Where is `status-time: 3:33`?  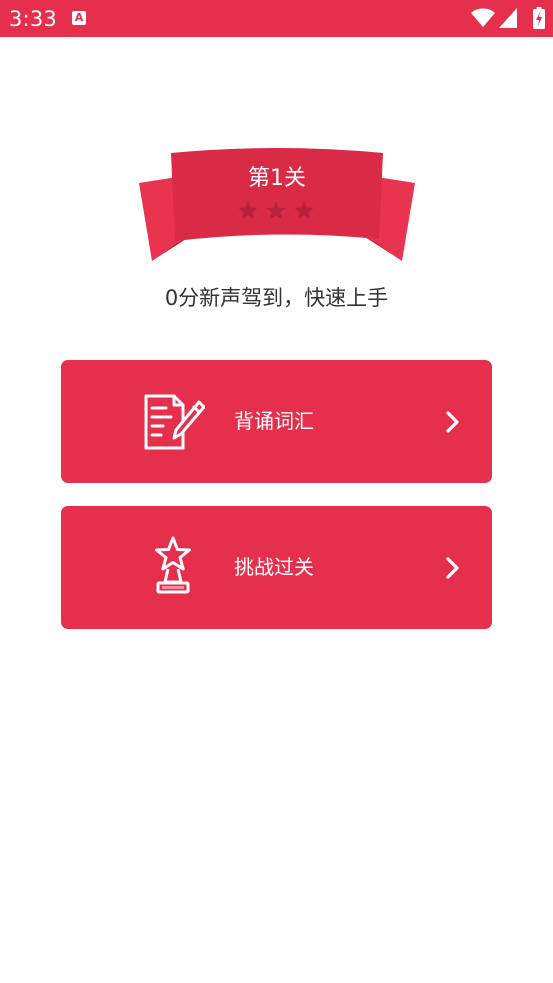
status-time: 3:33 is located at coordinates (33, 19).